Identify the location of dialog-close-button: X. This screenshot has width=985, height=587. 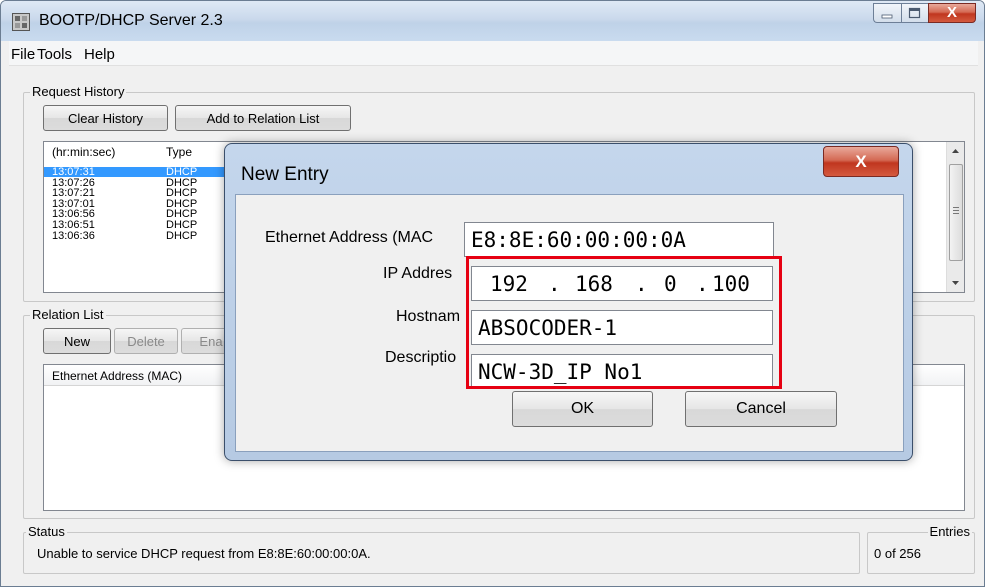
(861, 161).